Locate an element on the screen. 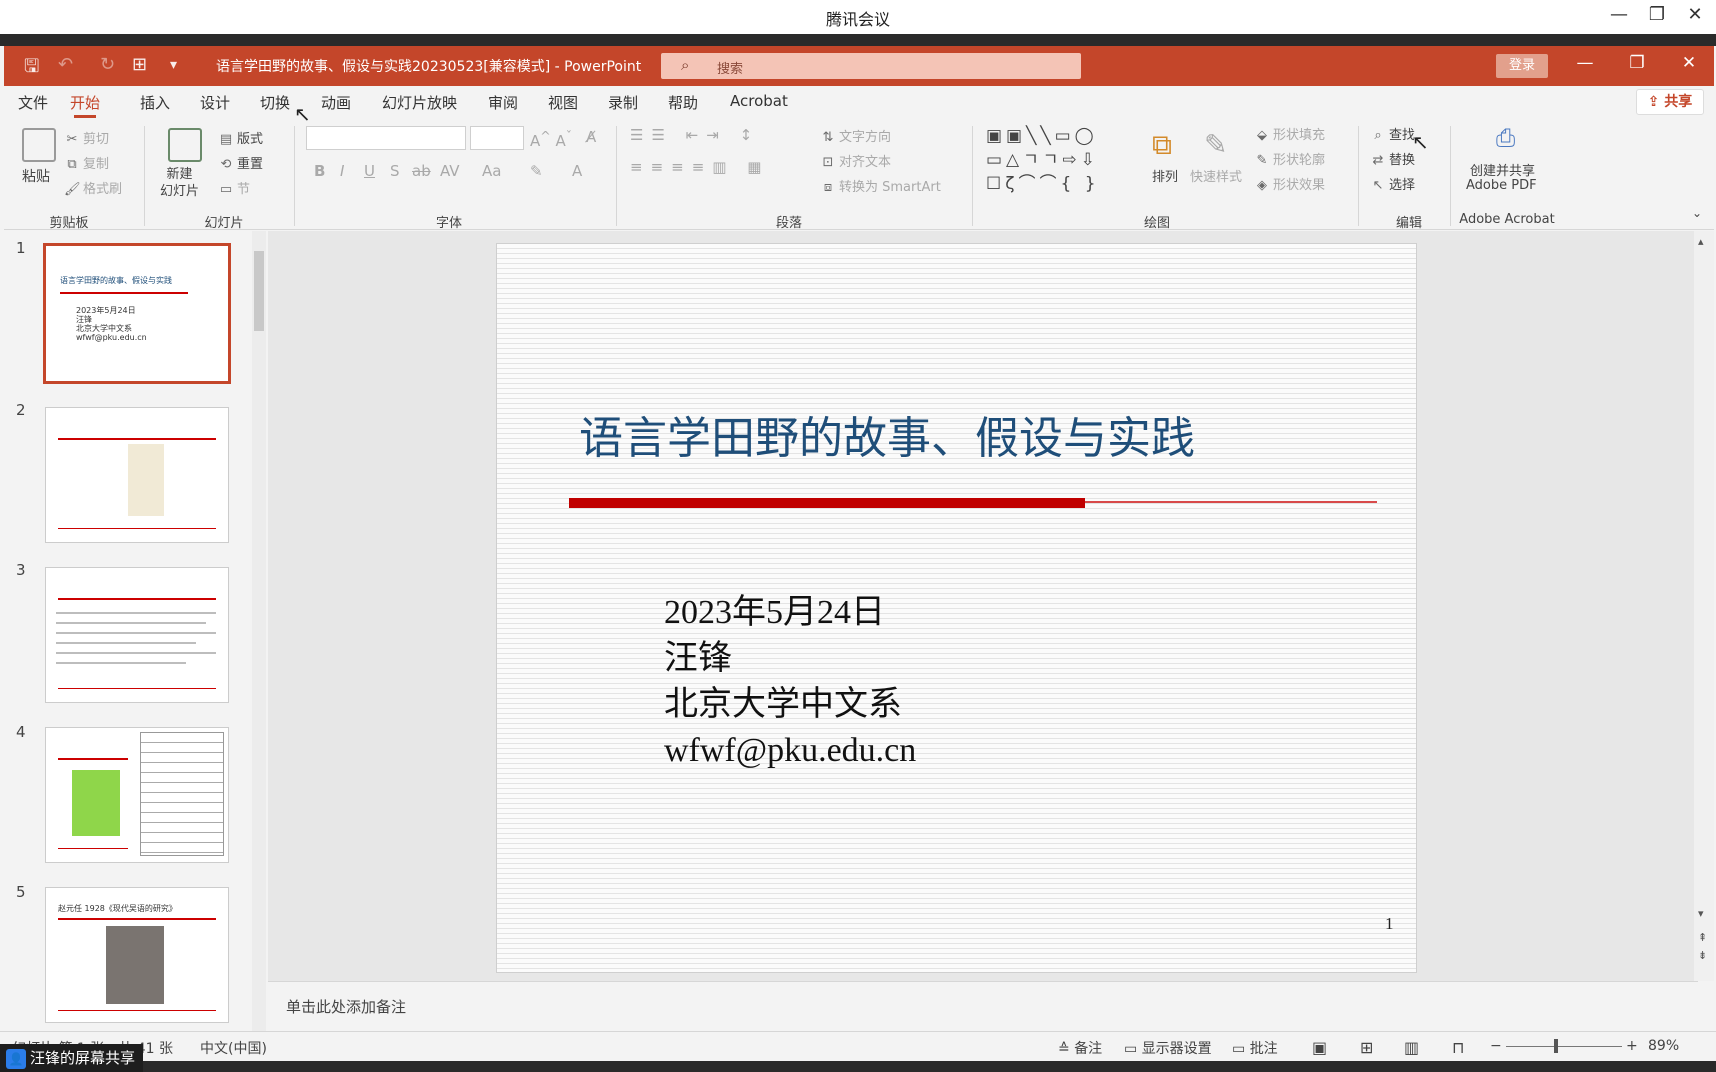  scroll-down-icon: ▾ is located at coordinates (1701, 913).